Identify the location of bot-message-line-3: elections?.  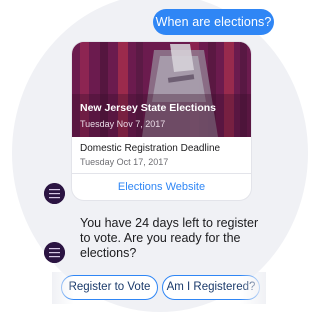
(108, 253).